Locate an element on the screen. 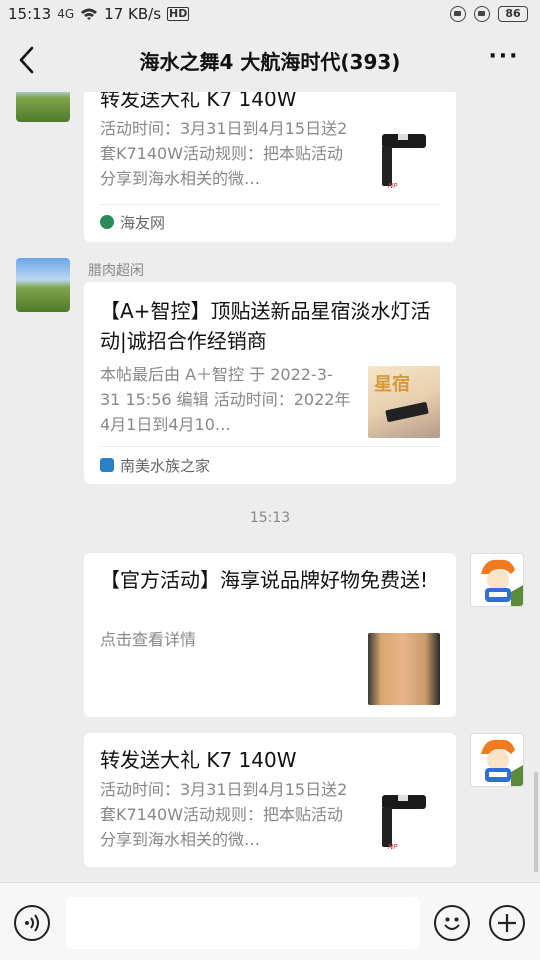  card-thumbnail is located at coordinates (404, 669).